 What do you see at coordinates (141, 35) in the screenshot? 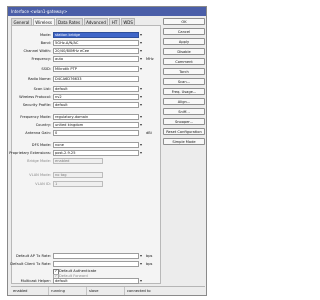
I see `mode-dropdown-icon: ▾` at bounding box center [141, 35].